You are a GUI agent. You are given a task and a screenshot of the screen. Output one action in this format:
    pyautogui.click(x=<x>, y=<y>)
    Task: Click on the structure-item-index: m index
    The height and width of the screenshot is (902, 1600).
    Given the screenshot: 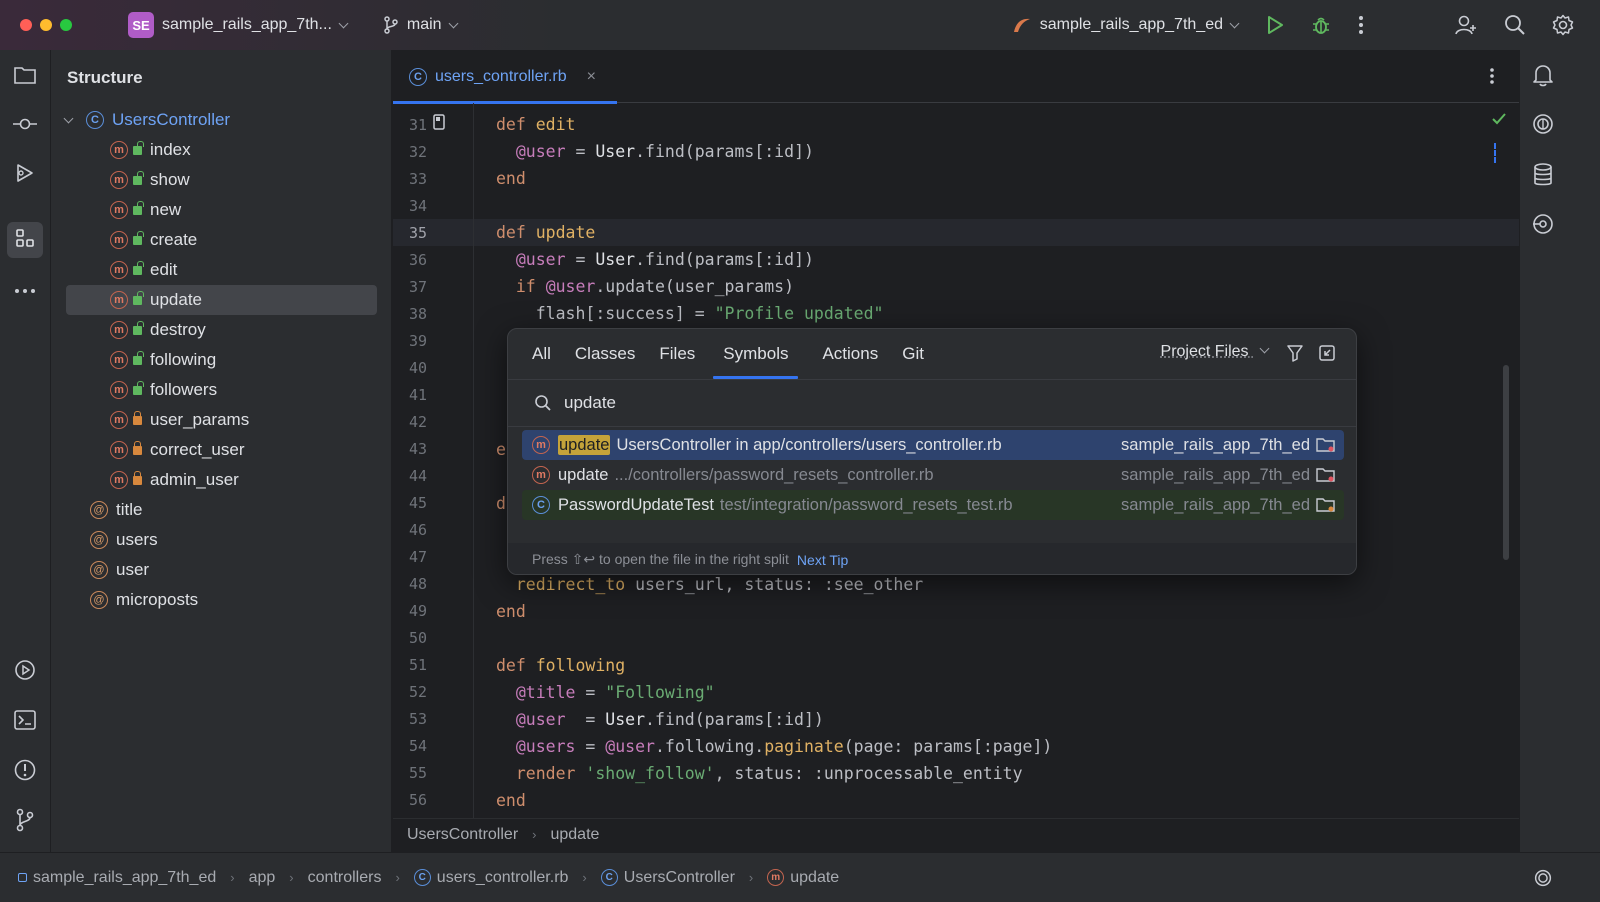 What is the action you would take?
    pyautogui.click(x=150, y=150)
    